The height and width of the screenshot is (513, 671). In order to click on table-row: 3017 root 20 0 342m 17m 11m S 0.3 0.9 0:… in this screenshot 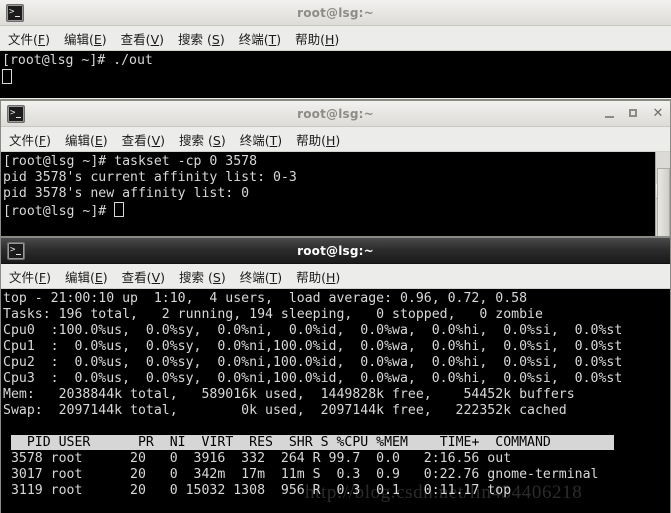, I will do `click(301, 474)`.